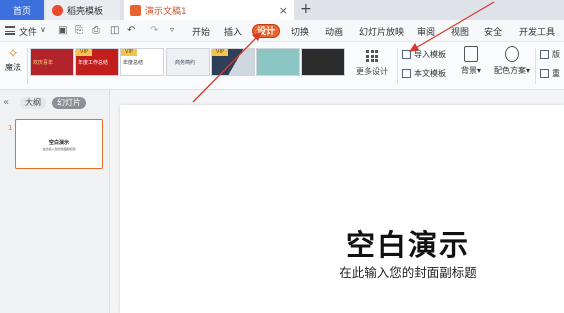  What do you see at coordinates (233, 31) in the screenshot?
I see `menu-insert: 插入` at bounding box center [233, 31].